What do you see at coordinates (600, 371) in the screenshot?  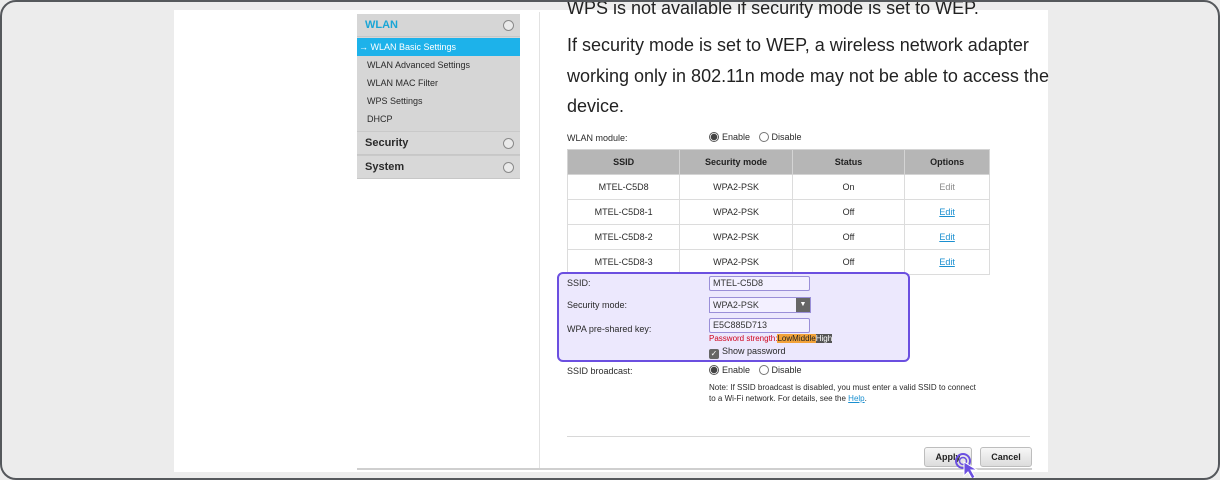 I see `ssid-broadcast-label: SSID broadcast:` at bounding box center [600, 371].